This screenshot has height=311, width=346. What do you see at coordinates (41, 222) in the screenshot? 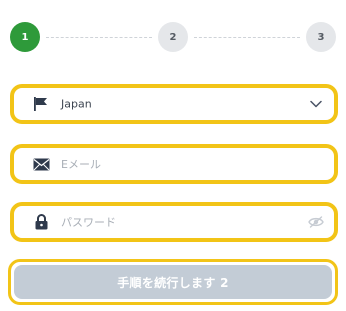
I see `lock-icon` at bounding box center [41, 222].